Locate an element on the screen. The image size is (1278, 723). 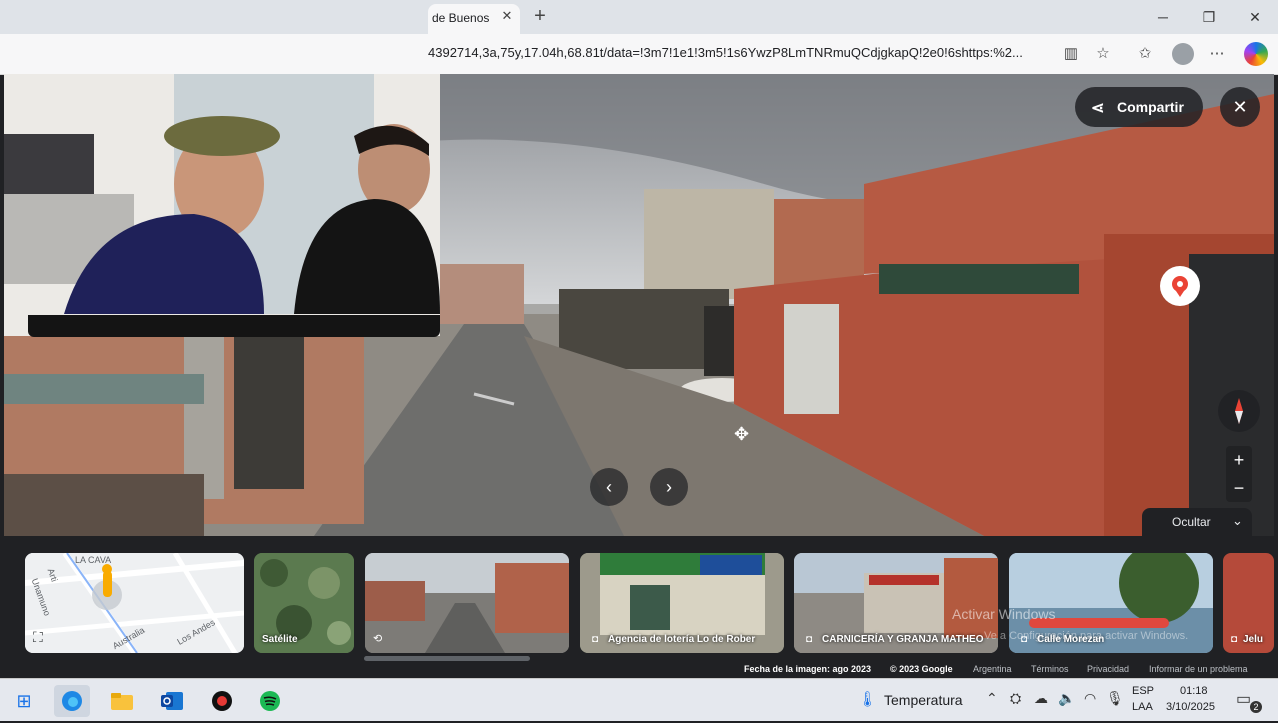
browser-tab-bar: de Buenos ✕ + ─ ❐ ✕ is located at coordinates (639, 17).